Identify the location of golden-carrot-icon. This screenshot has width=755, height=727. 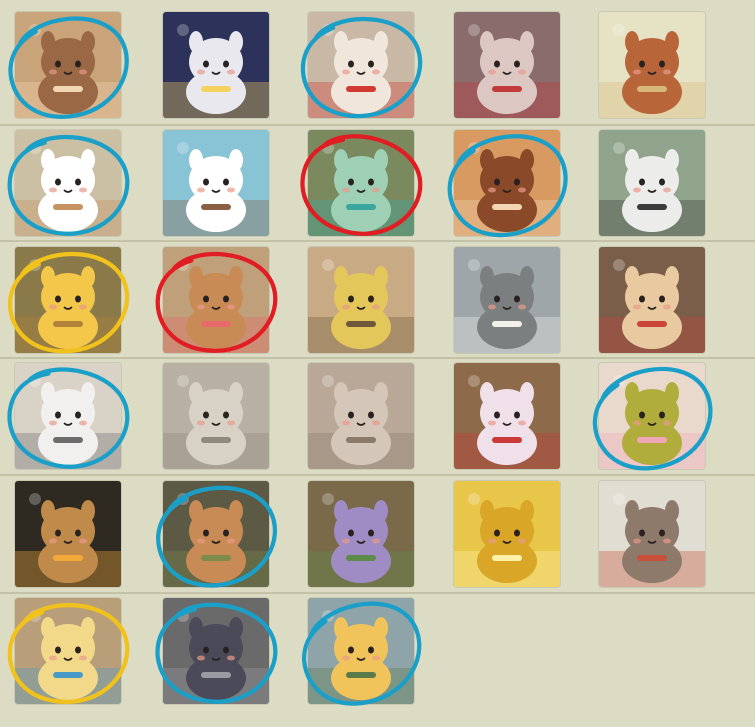
(68, 651).